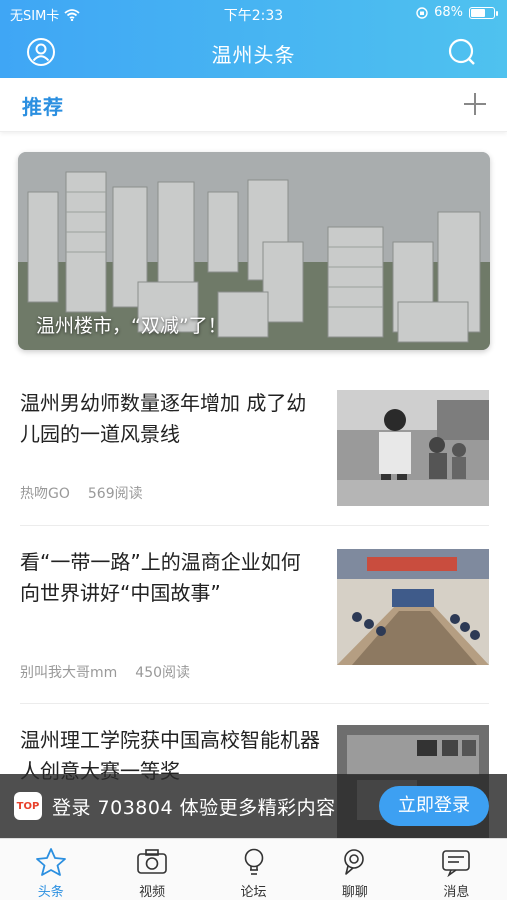  Describe the element at coordinates (163, 673) in the screenshot. I see `article-reads: 450阅读` at that location.